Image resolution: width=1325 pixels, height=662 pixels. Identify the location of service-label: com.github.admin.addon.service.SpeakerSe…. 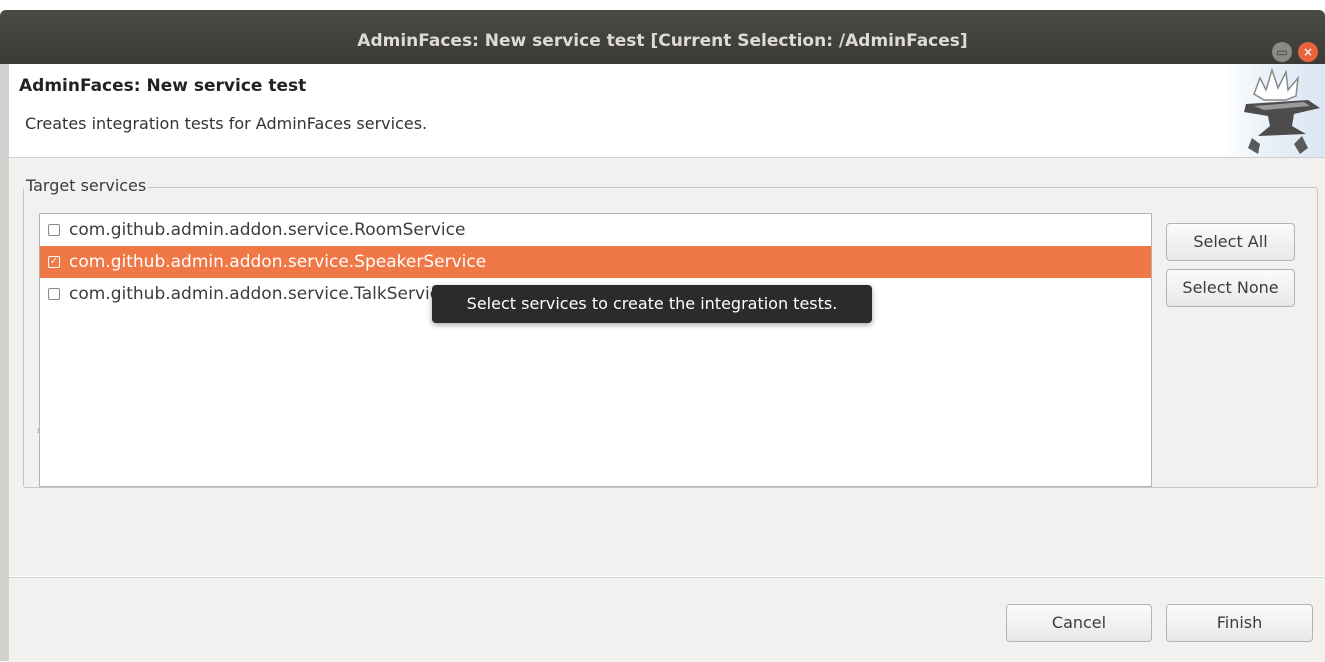
(278, 262).